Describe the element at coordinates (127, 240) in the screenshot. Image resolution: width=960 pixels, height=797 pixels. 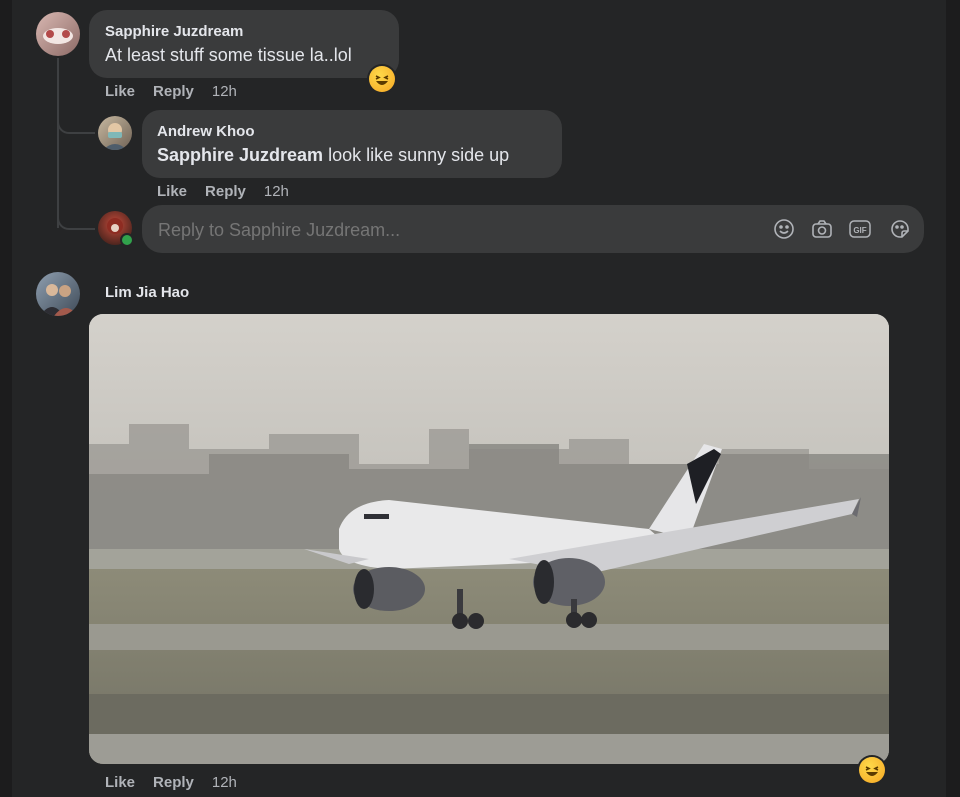
I see `online-status-dot` at that location.